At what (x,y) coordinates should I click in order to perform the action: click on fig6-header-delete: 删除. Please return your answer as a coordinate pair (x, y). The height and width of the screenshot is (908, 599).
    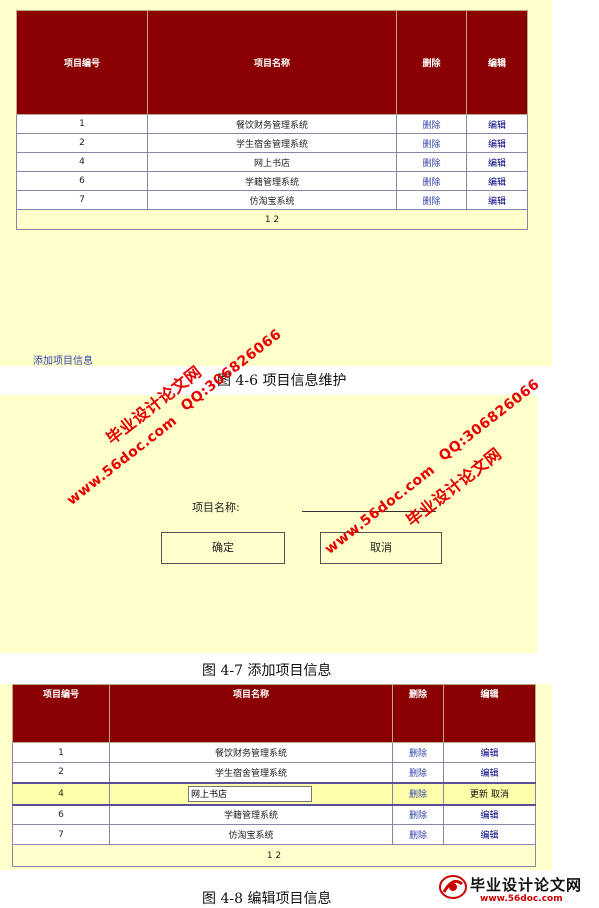
    Looking at the image, I should click on (431, 62).